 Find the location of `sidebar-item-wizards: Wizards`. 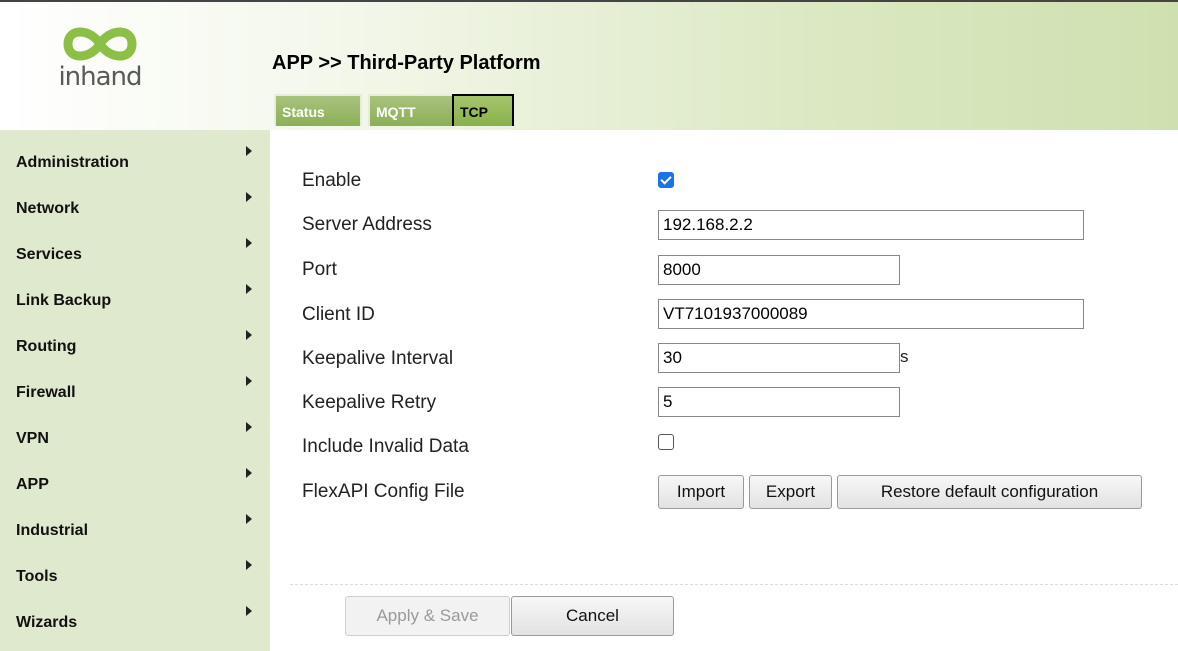

sidebar-item-wizards: Wizards is located at coordinates (135, 616).